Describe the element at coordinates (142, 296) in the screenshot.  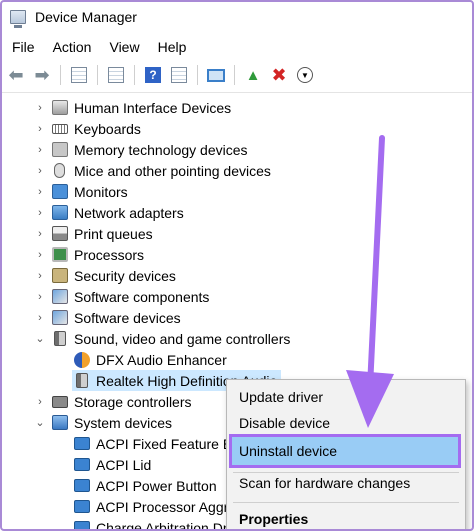
I see `tree-item-label: Software components` at that location.